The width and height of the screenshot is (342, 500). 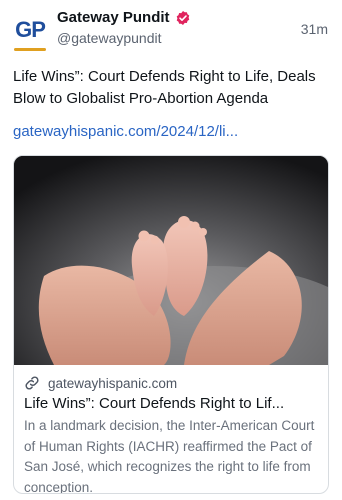 What do you see at coordinates (124, 27) in the screenshot?
I see `author-block: Gateway Pundit @gatewaypundit` at bounding box center [124, 27].